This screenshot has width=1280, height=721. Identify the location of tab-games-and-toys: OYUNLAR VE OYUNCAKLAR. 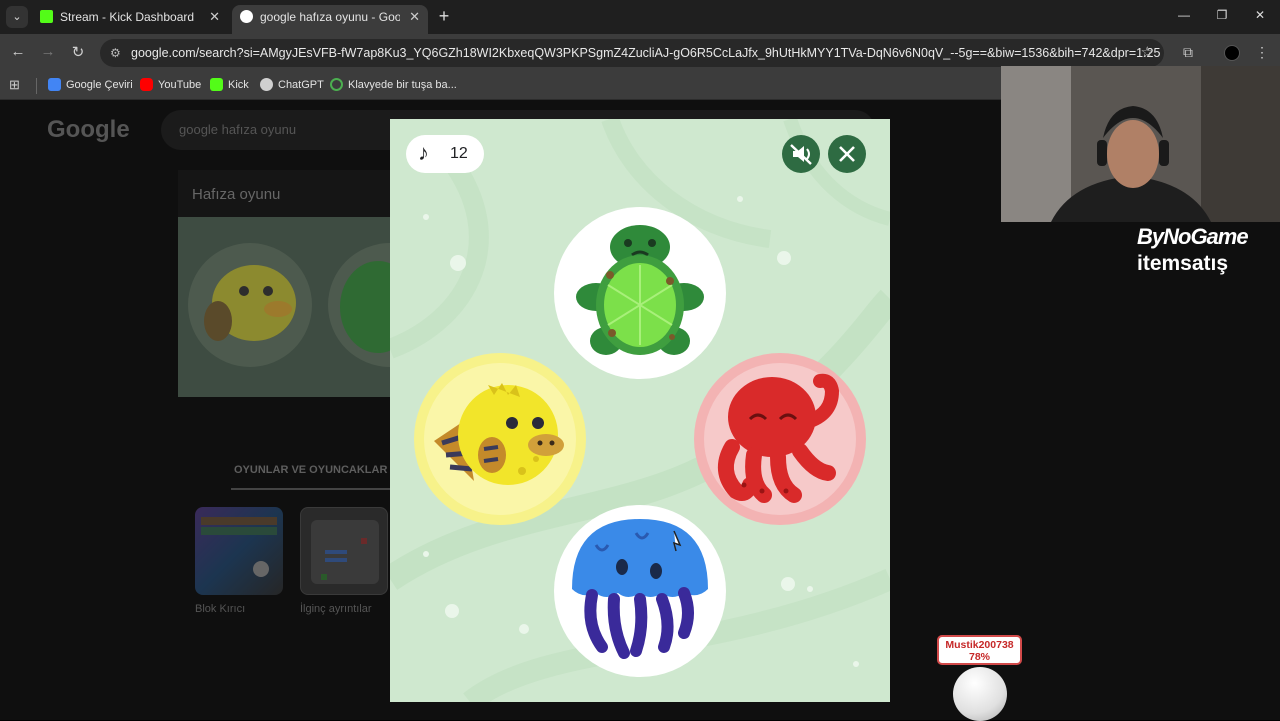
(310, 470).